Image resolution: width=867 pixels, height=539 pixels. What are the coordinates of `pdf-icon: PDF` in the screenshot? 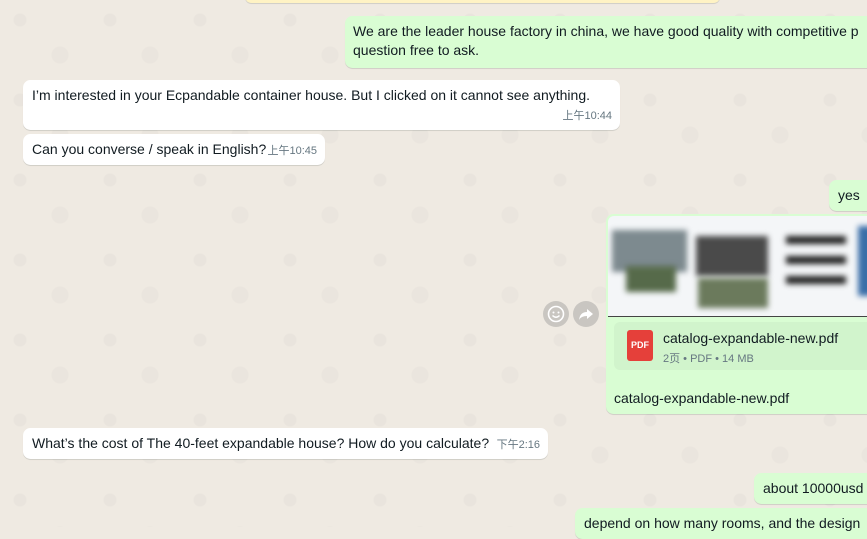 It's located at (640, 345).